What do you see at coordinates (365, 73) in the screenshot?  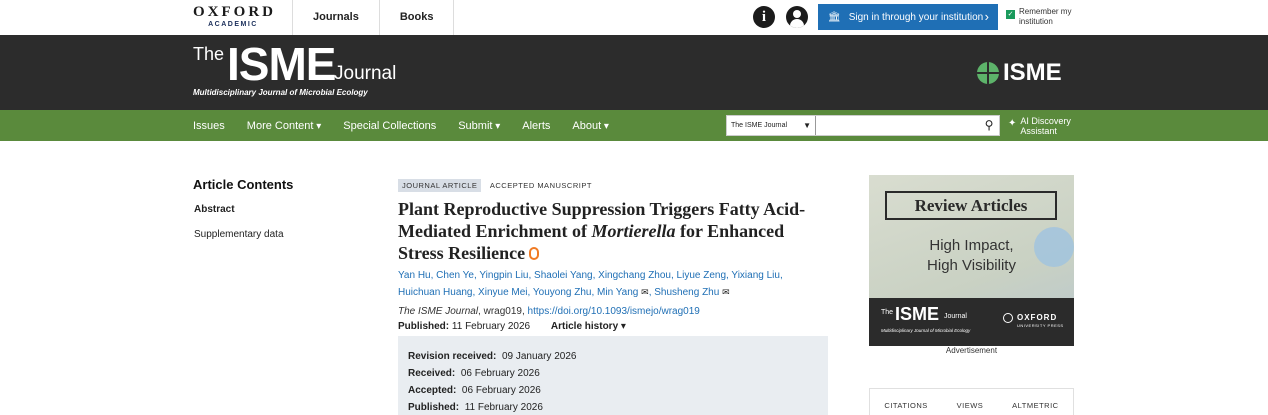 I see `journal-title-journal: Journal` at bounding box center [365, 73].